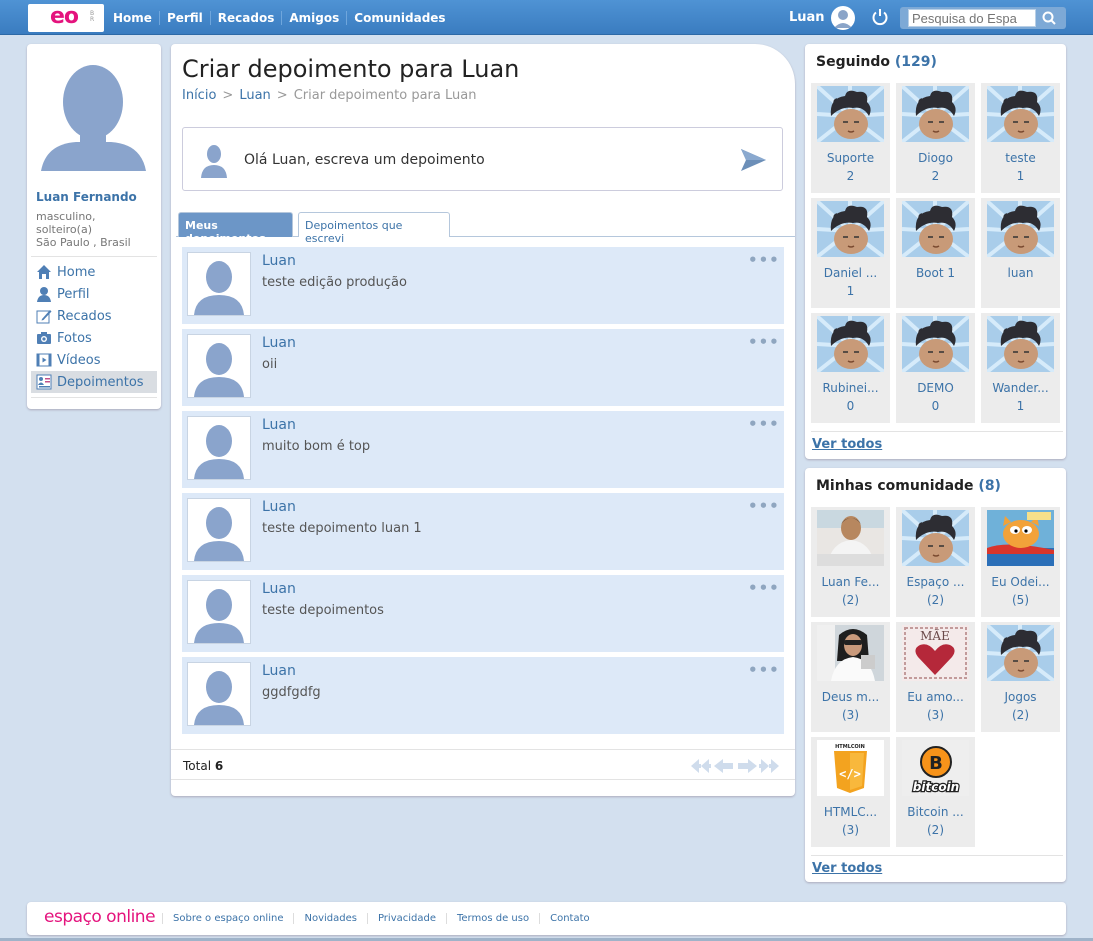 Image resolution: width=1093 pixels, height=941 pixels. I want to click on following-person-tile: Boot 1, so click(935, 253).